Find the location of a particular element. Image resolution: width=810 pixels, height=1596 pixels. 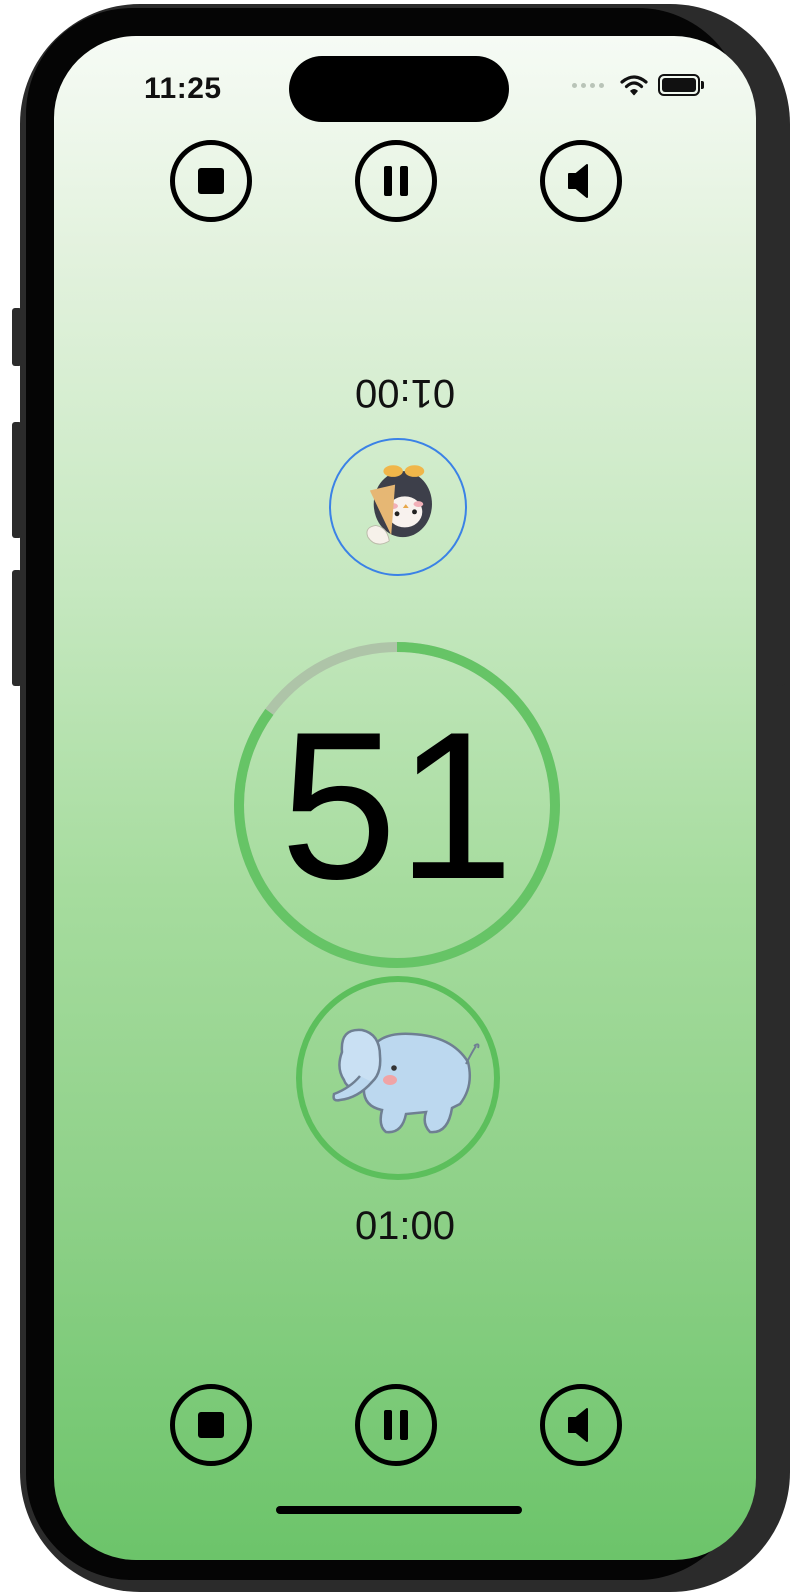

bottom-stop-button is located at coordinates (211, 1425).